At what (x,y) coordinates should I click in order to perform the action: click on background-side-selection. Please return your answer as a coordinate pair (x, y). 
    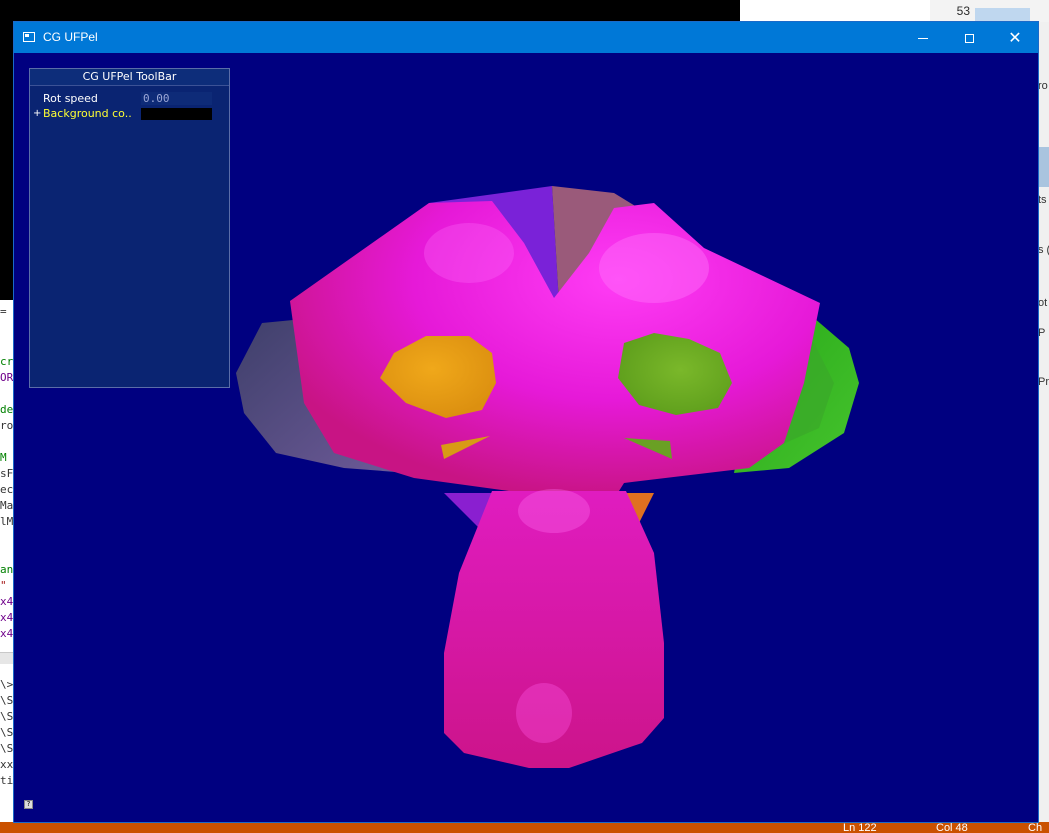
    Looking at the image, I should click on (1043, 167).